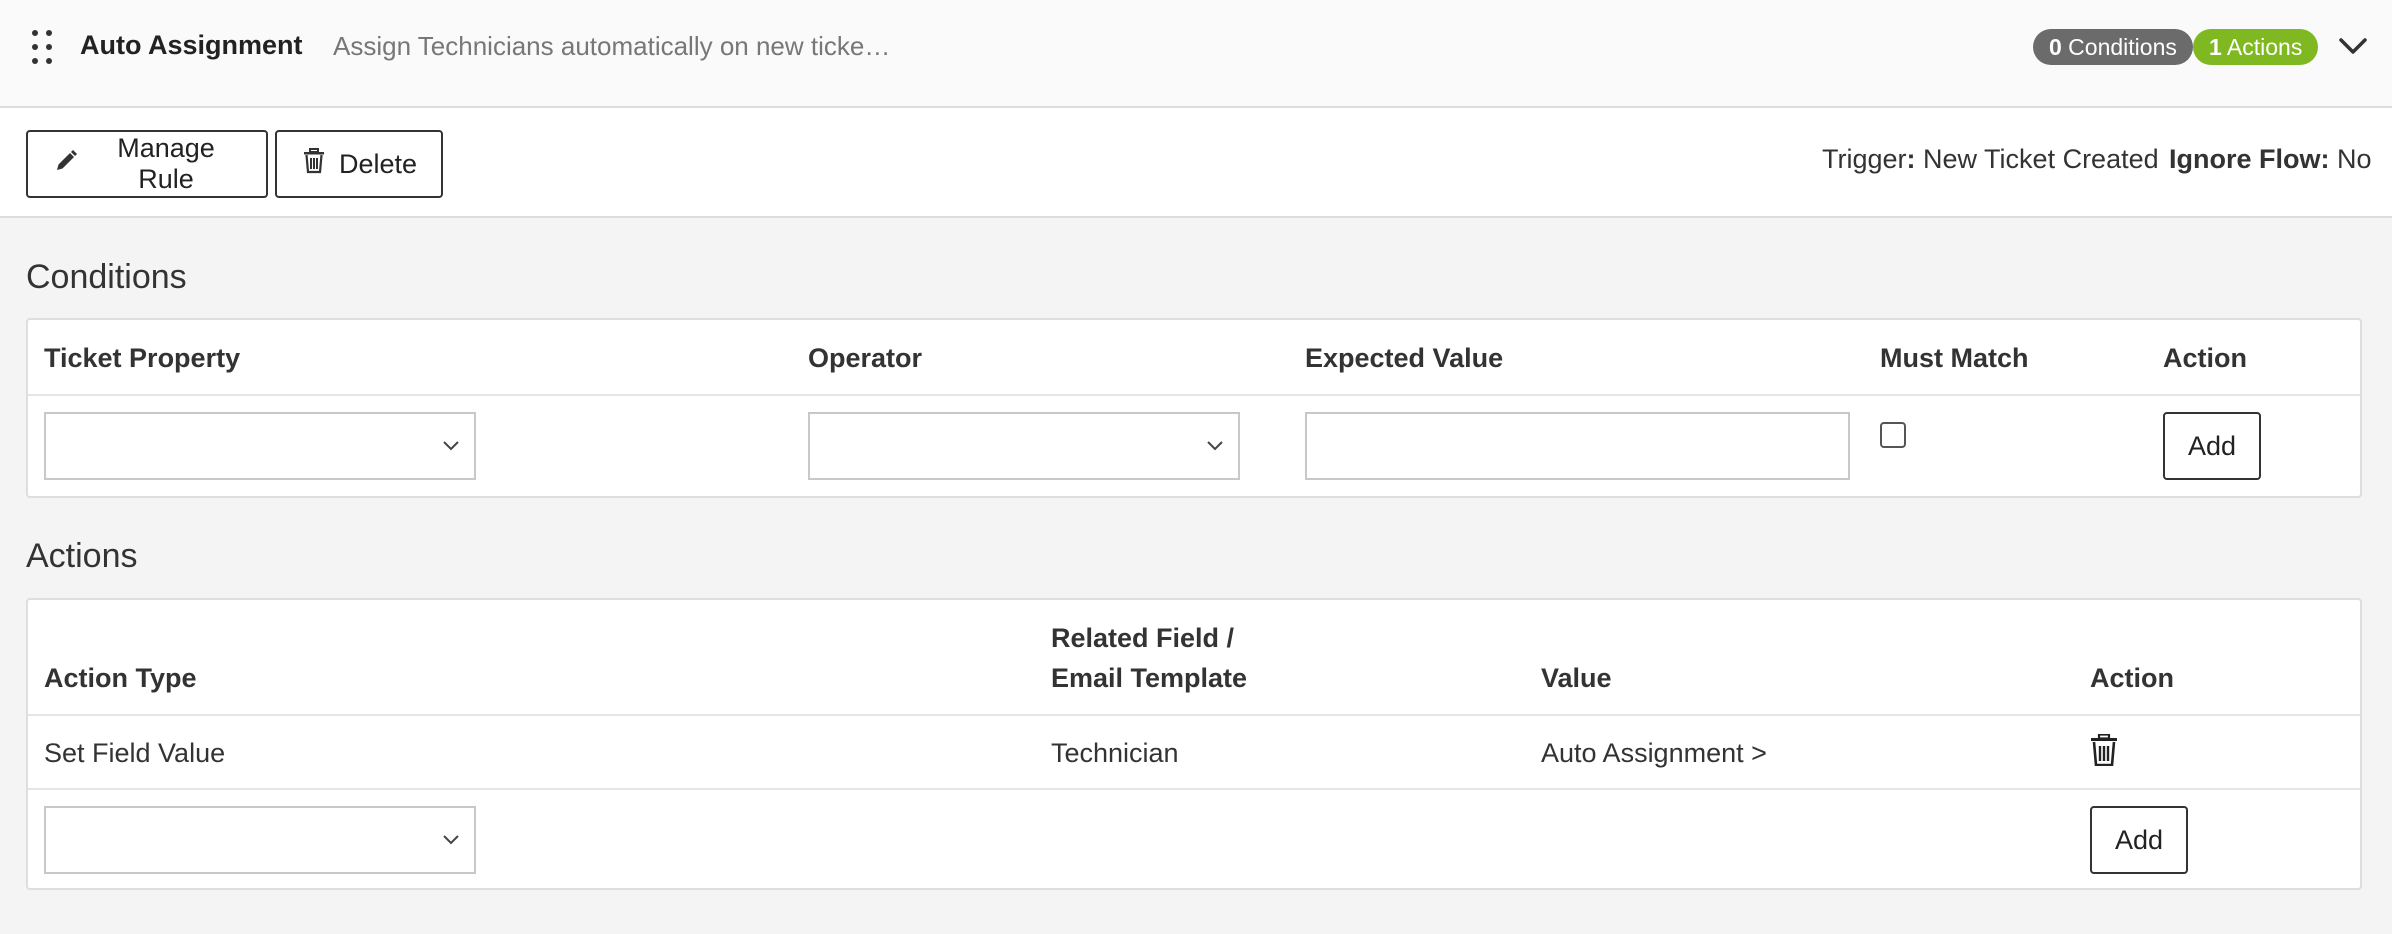 This screenshot has height=934, width=2392. Describe the element at coordinates (2037, 159) in the screenshot. I see `trigger-value: New Ticket Created` at that location.